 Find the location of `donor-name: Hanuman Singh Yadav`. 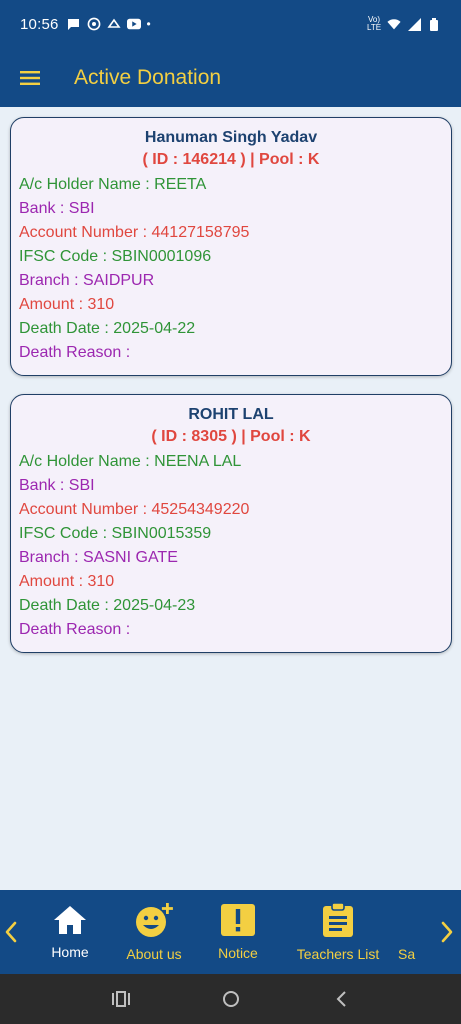

donor-name: Hanuman Singh Yadav is located at coordinates (231, 137).